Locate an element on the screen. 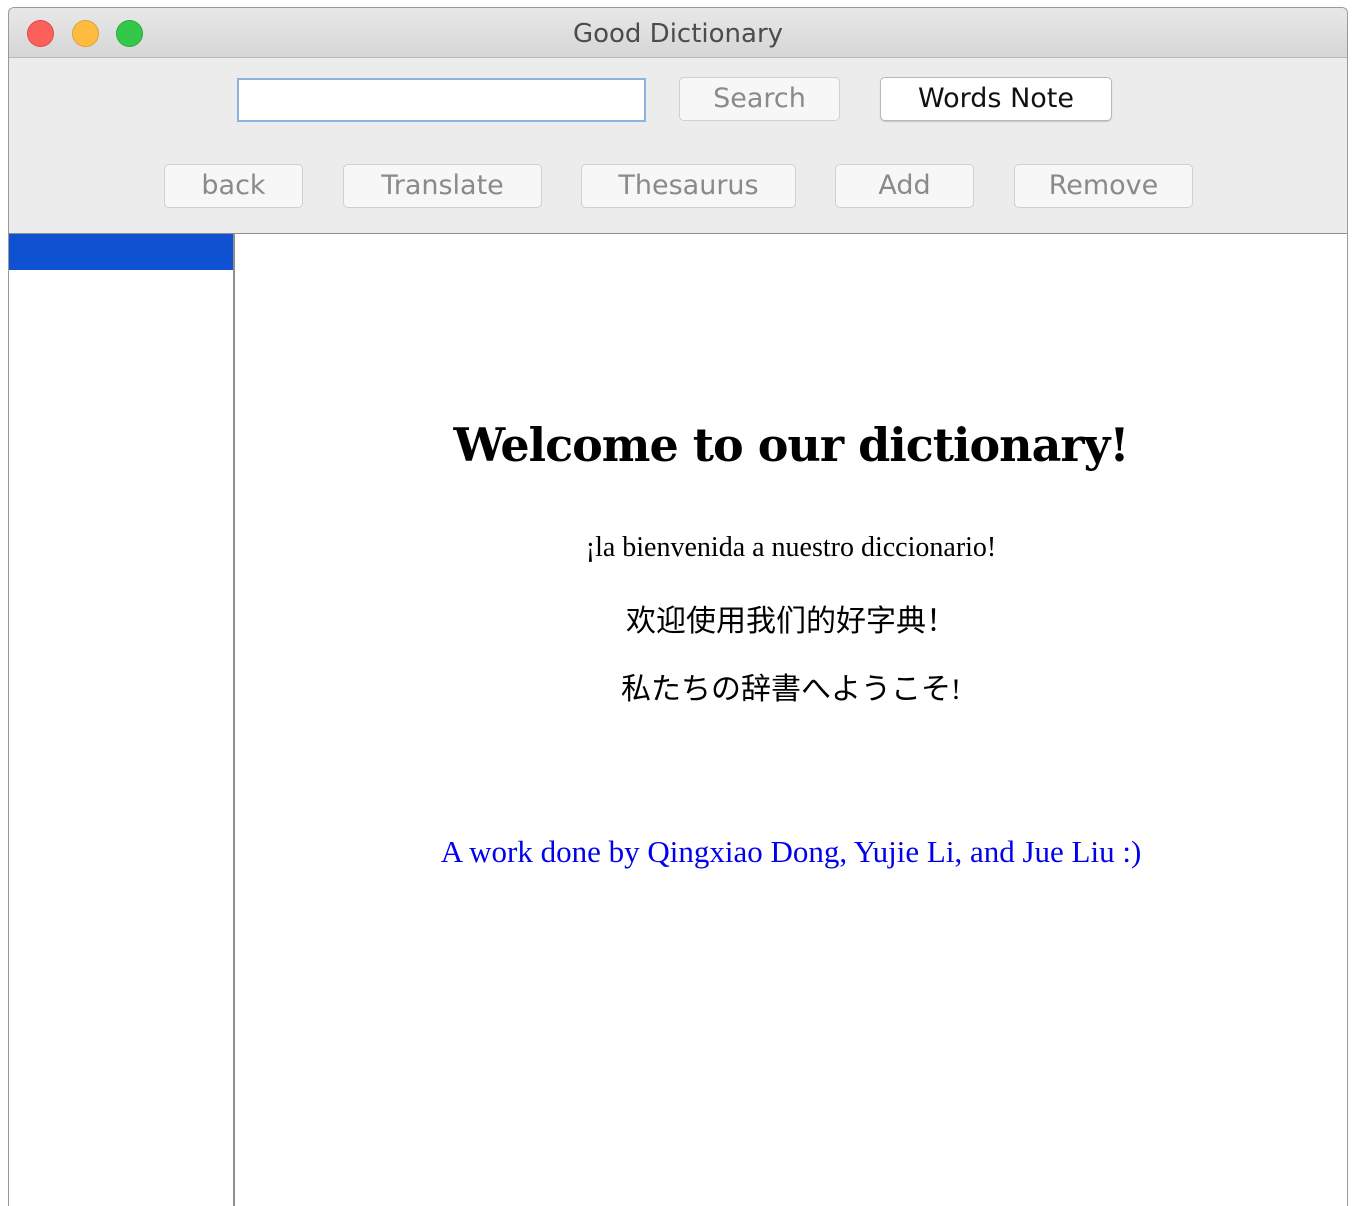 This screenshot has width=1353, height=1206. translate-button: Translate is located at coordinates (442, 186).